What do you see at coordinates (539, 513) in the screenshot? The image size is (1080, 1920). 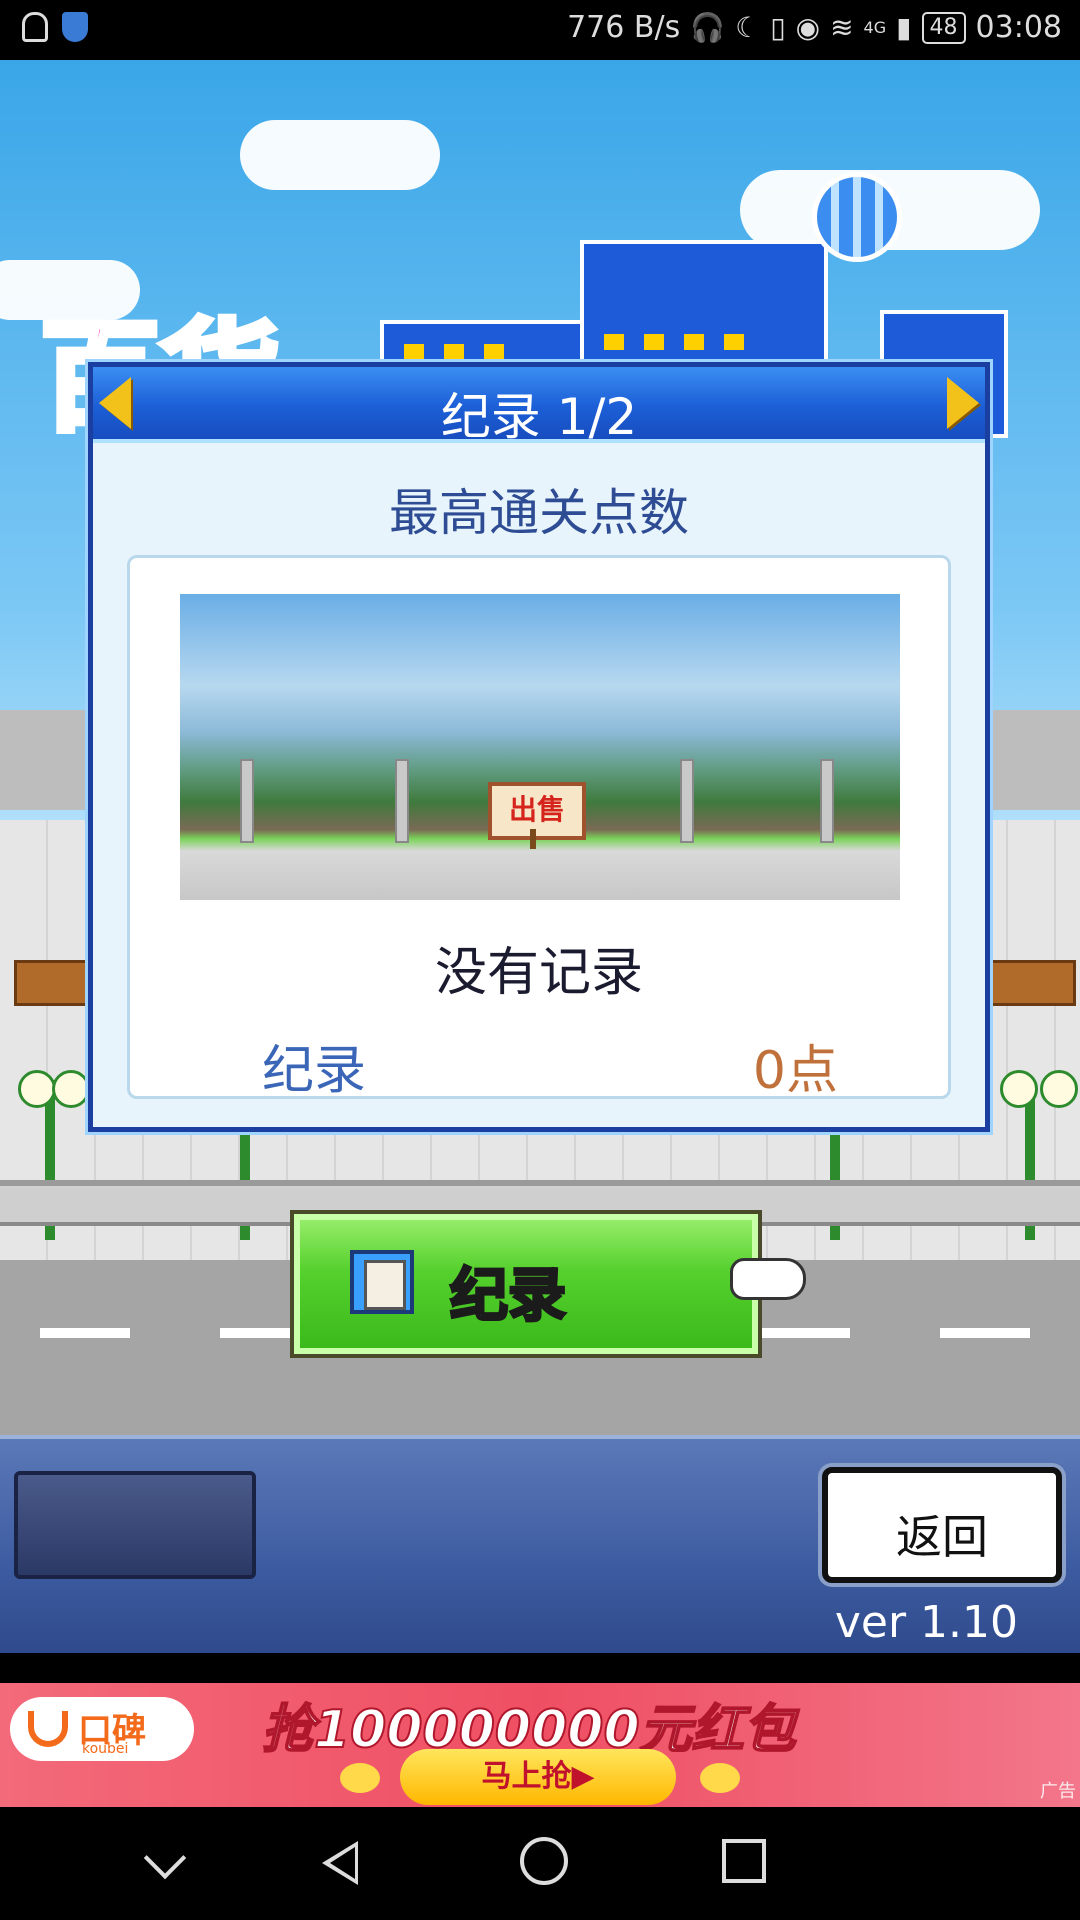 I see `record-category: 最高通关点数` at bounding box center [539, 513].